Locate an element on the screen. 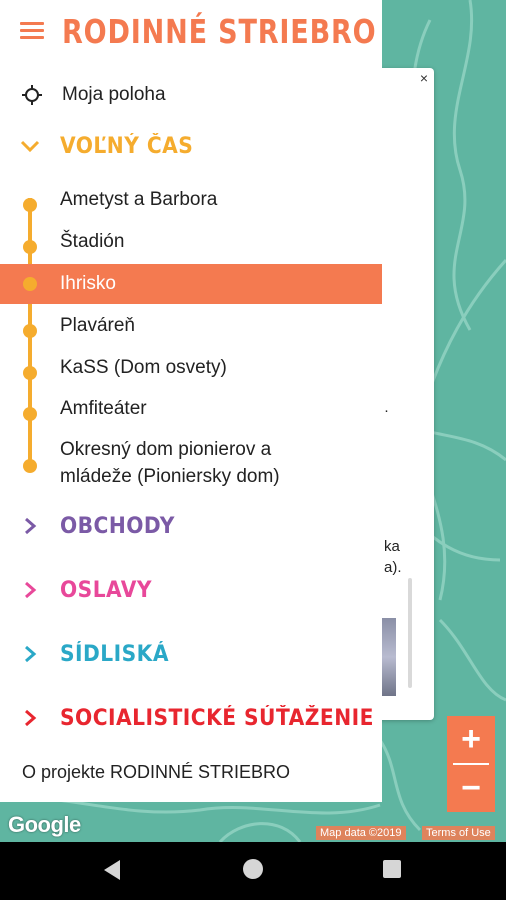  list-item: KaSS (Dom osvety) is located at coordinates (191, 373).